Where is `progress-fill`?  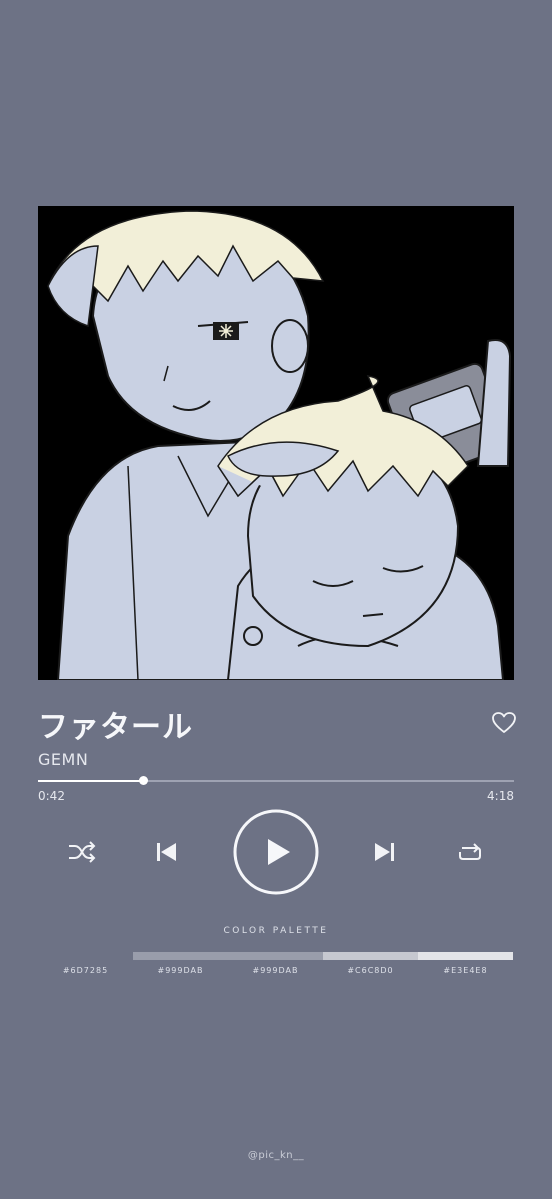
progress-fill is located at coordinates (90, 781).